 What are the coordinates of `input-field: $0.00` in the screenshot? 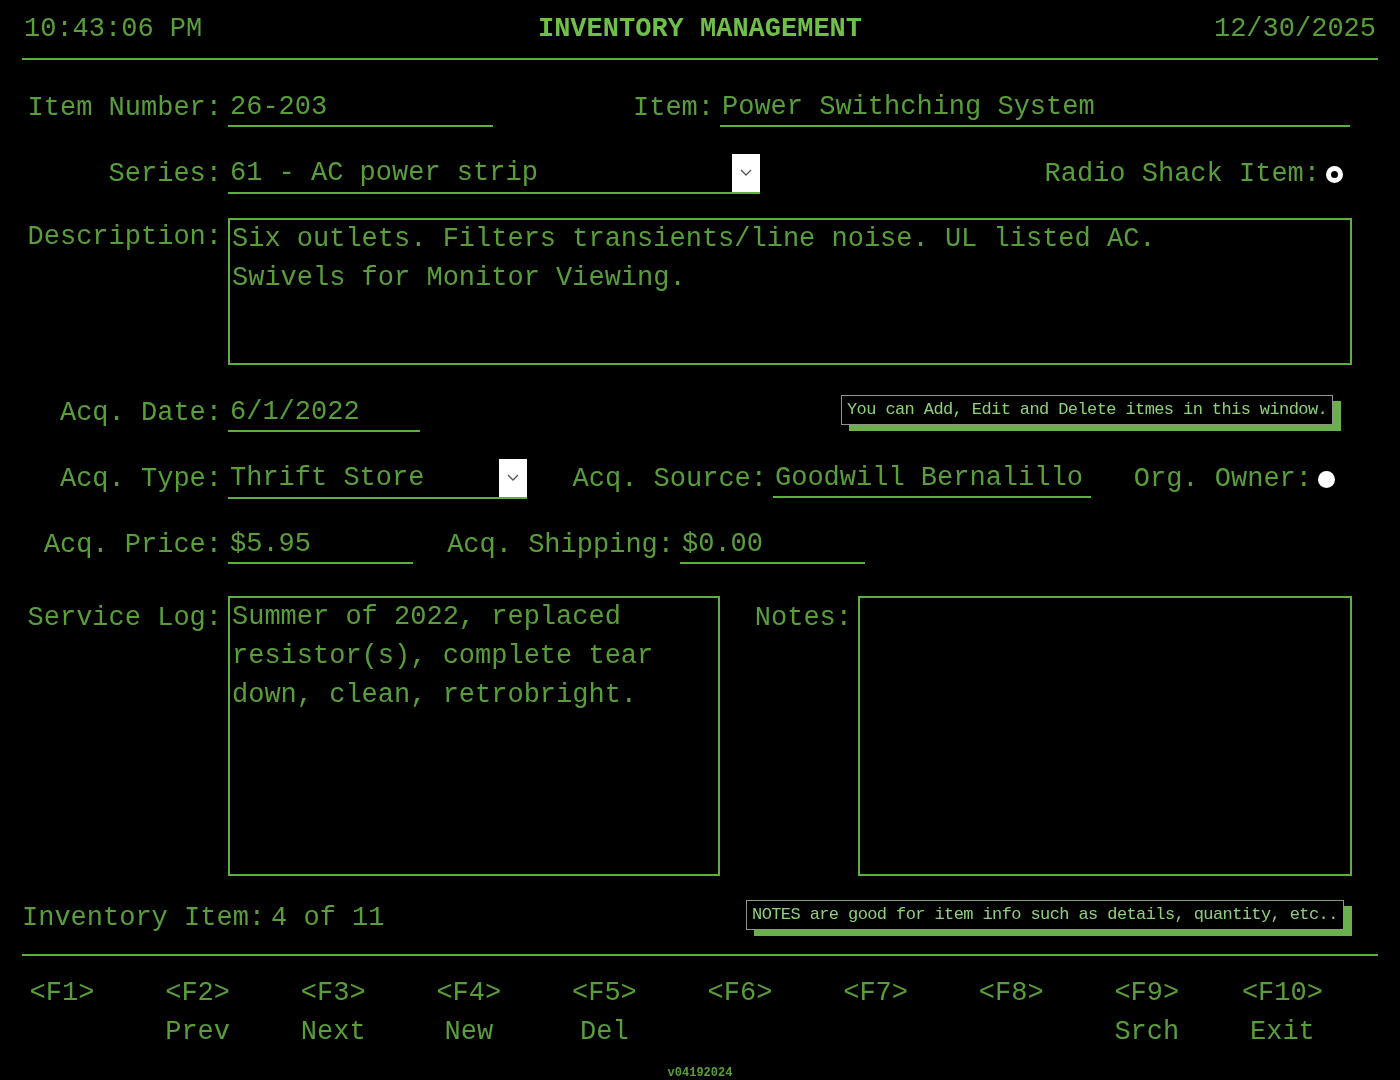 It's located at (772, 545).